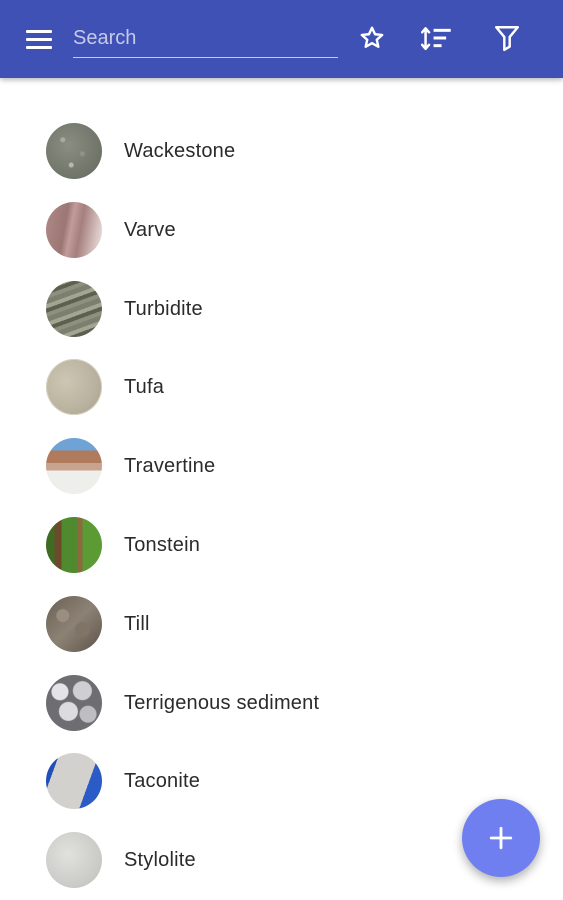 The image size is (563, 900). What do you see at coordinates (74, 308) in the screenshot?
I see `turbidite-thumbnail` at bounding box center [74, 308].